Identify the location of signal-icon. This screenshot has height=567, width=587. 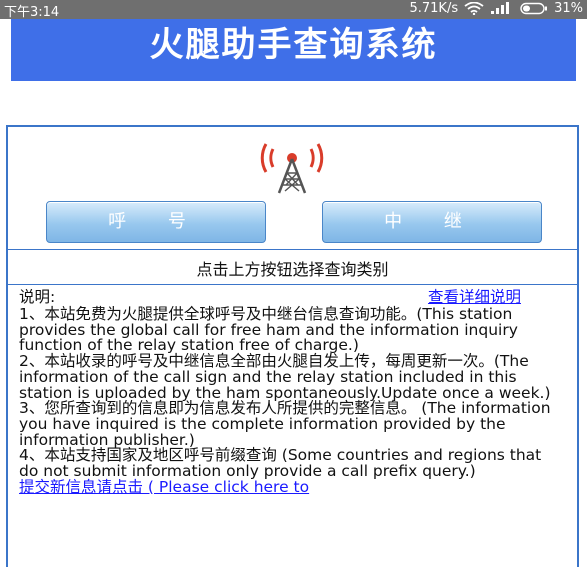
(500, 8).